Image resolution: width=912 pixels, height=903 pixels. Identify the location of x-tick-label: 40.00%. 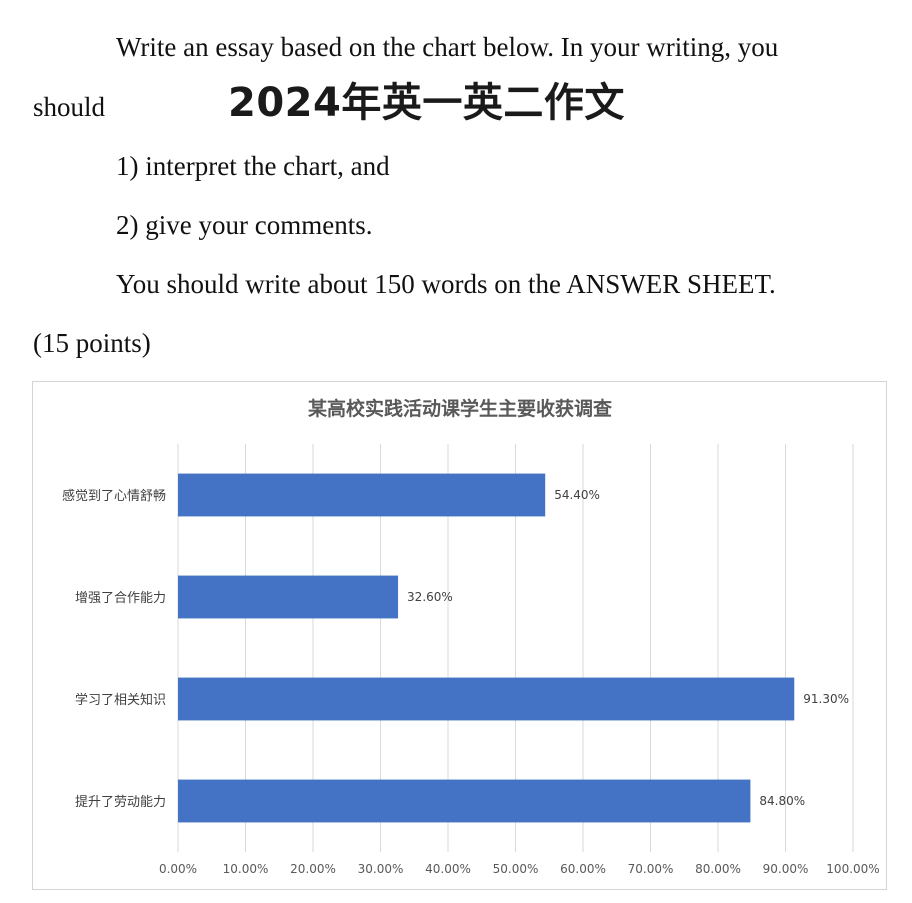
(448, 869).